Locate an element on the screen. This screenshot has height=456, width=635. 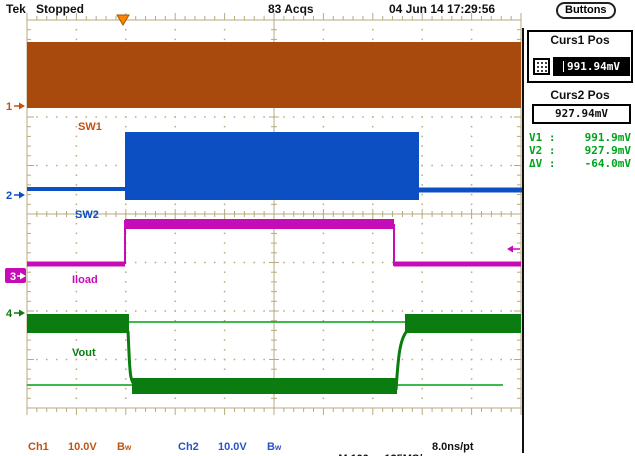
cursor-delta-readout: ΔV : -64.0mV is located at coordinates (580, 163).